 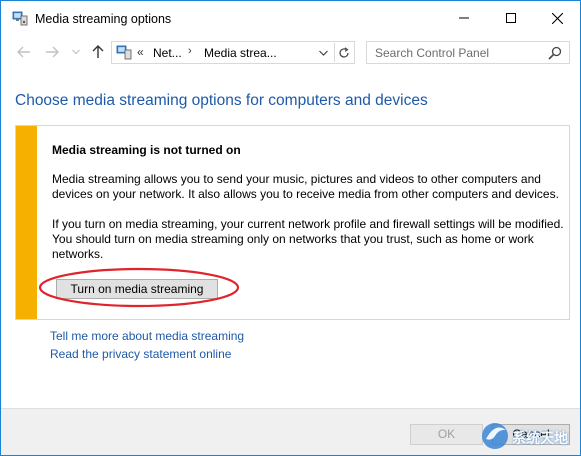 I want to click on maximize-icon, so click(x=511, y=18).